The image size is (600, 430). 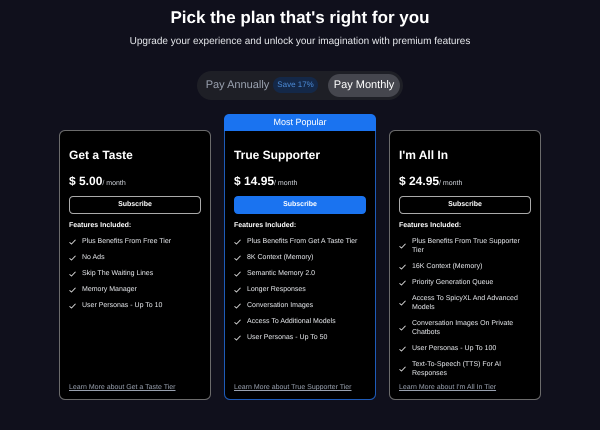 What do you see at coordinates (254, 181) in the screenshot?
I see `plan-price: $ 14.95` at bounding box center [254, 181].